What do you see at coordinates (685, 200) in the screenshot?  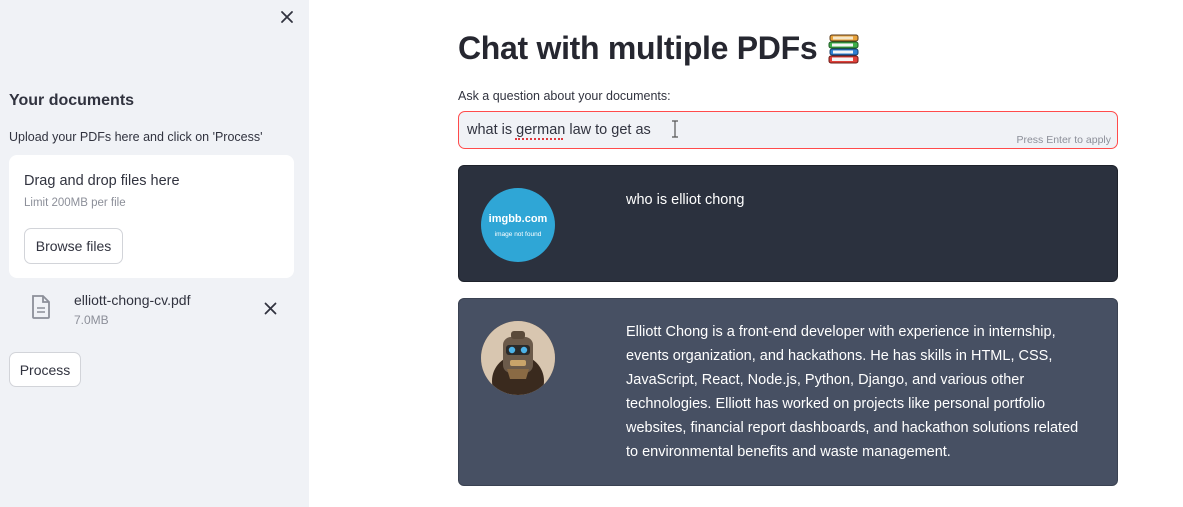 I see `user-message-text: who is elliot chong` at bounding box center [685, 200].